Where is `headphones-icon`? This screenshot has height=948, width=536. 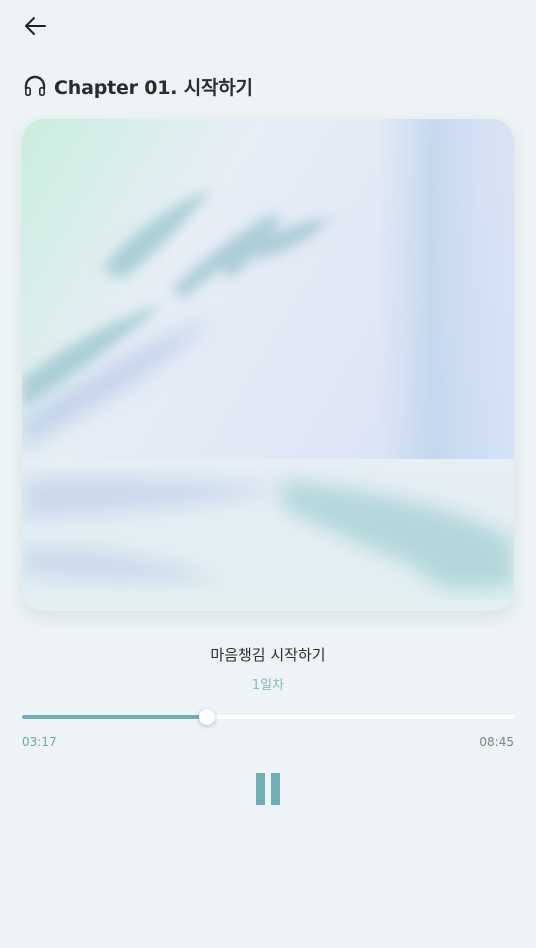 headphones-icon is located at coordinates (35, 85).